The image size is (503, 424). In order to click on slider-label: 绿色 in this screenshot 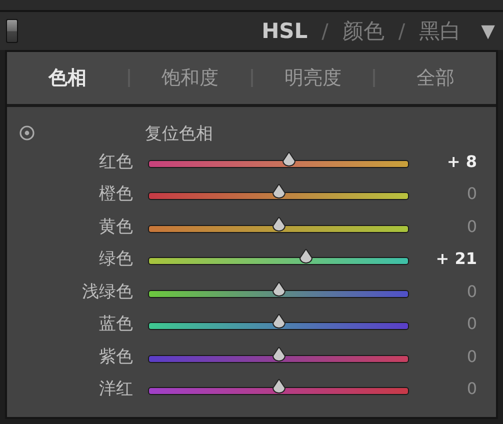, I will do `click(115, 259)`.